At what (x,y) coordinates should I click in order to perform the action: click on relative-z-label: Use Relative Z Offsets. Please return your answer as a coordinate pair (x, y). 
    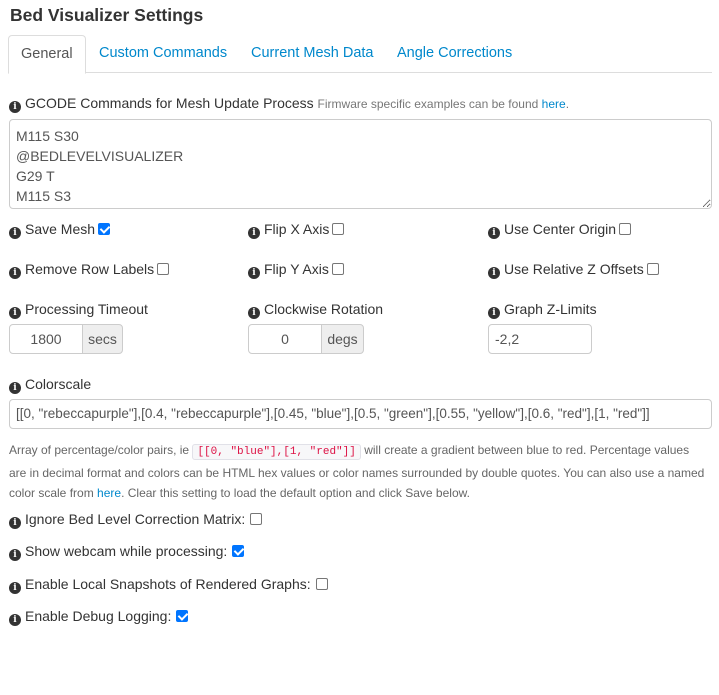
    Looking at the image, I should click on (574, 269).